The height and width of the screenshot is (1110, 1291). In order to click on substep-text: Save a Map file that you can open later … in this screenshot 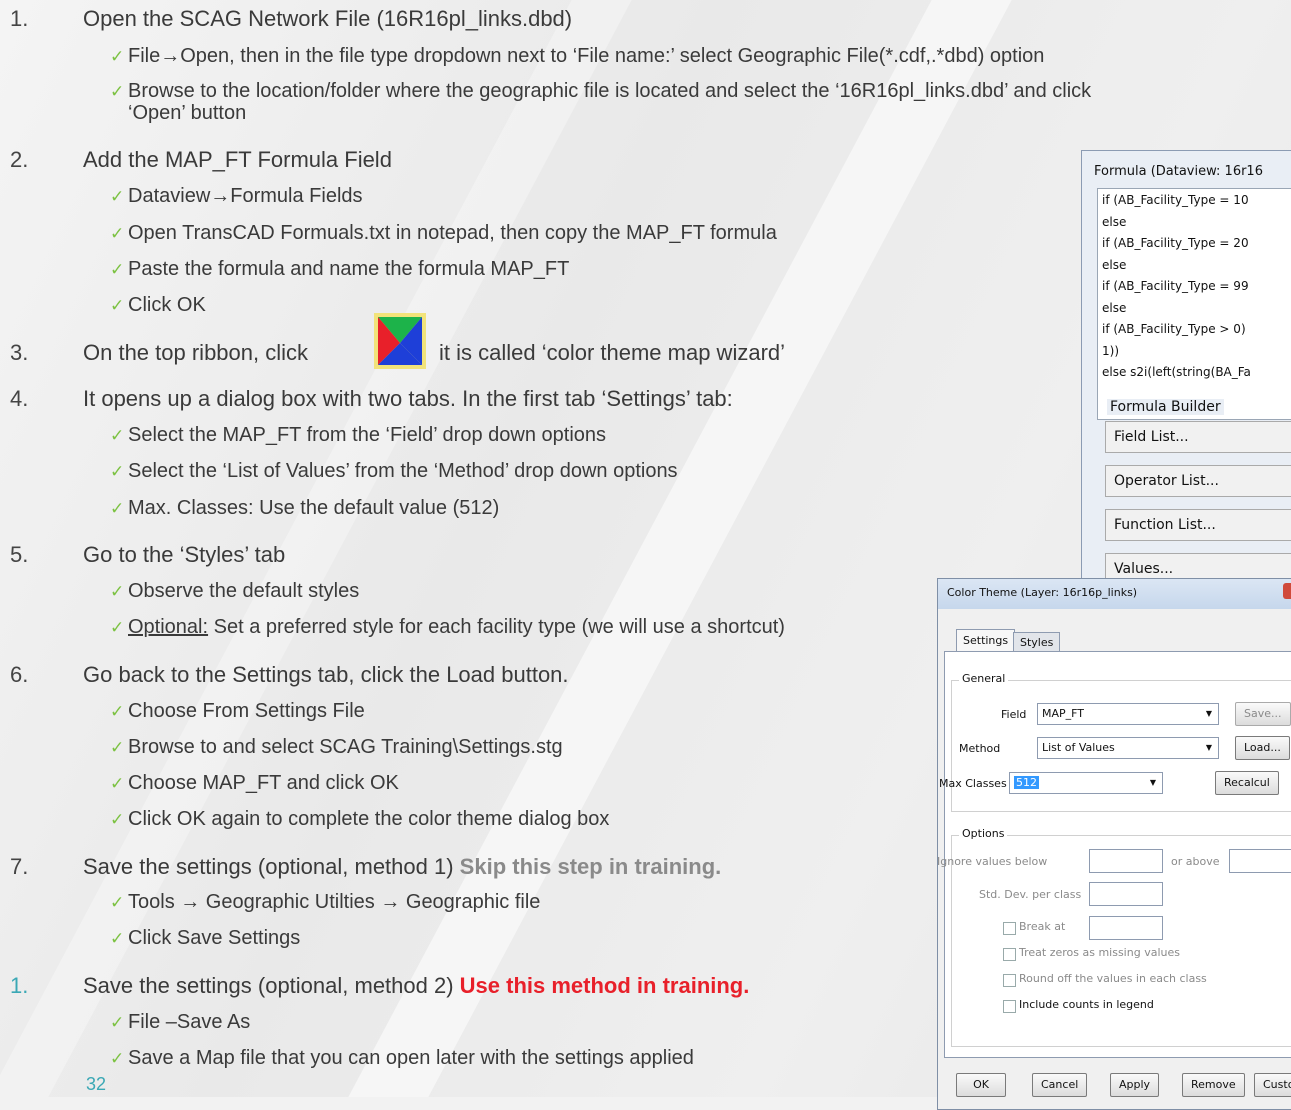, I will do `click(411, 1058)`.